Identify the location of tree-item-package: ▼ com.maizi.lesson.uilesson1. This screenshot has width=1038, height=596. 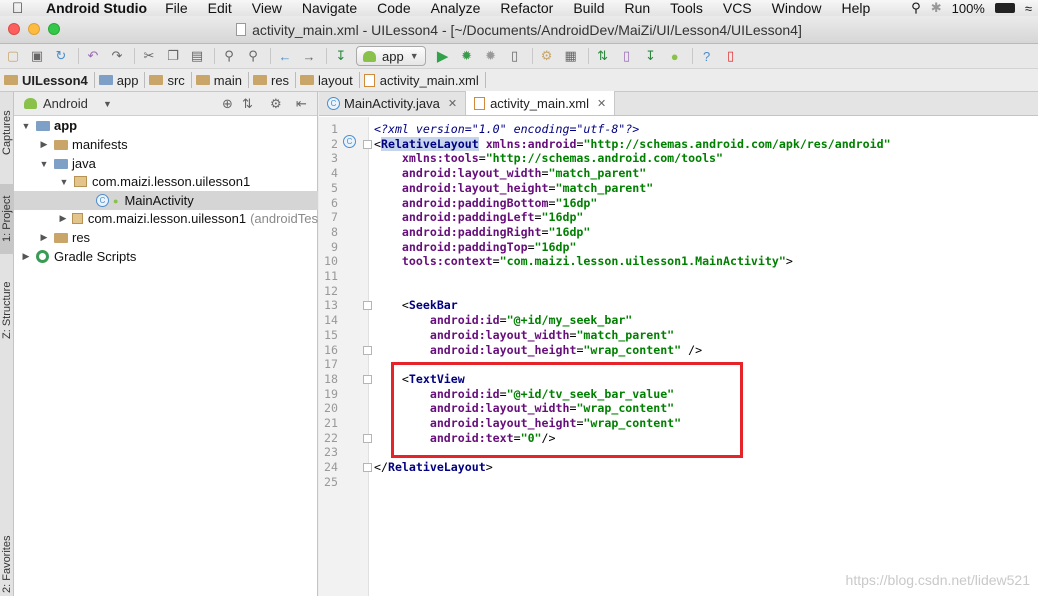
(166, 181).